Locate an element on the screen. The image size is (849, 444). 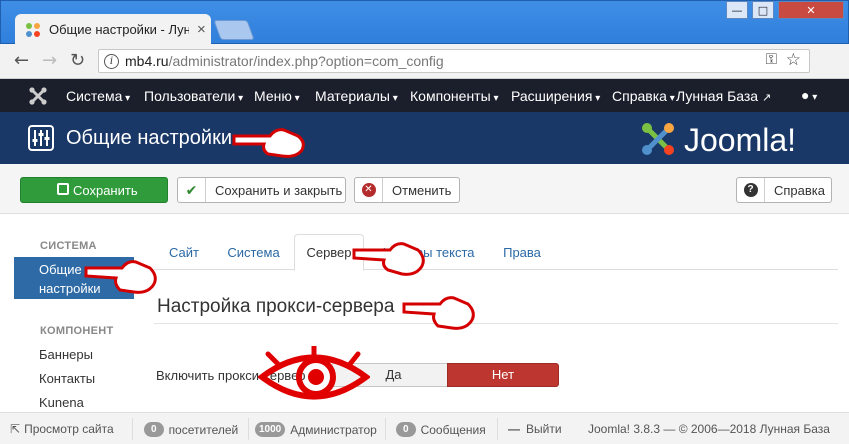
site-link: Лунная База ↗ is located at coordinates (723, 96).